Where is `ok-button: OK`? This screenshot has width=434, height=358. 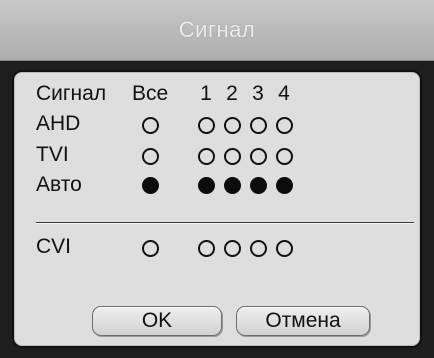 ok-button: OK is located at coordinates (157, 321).